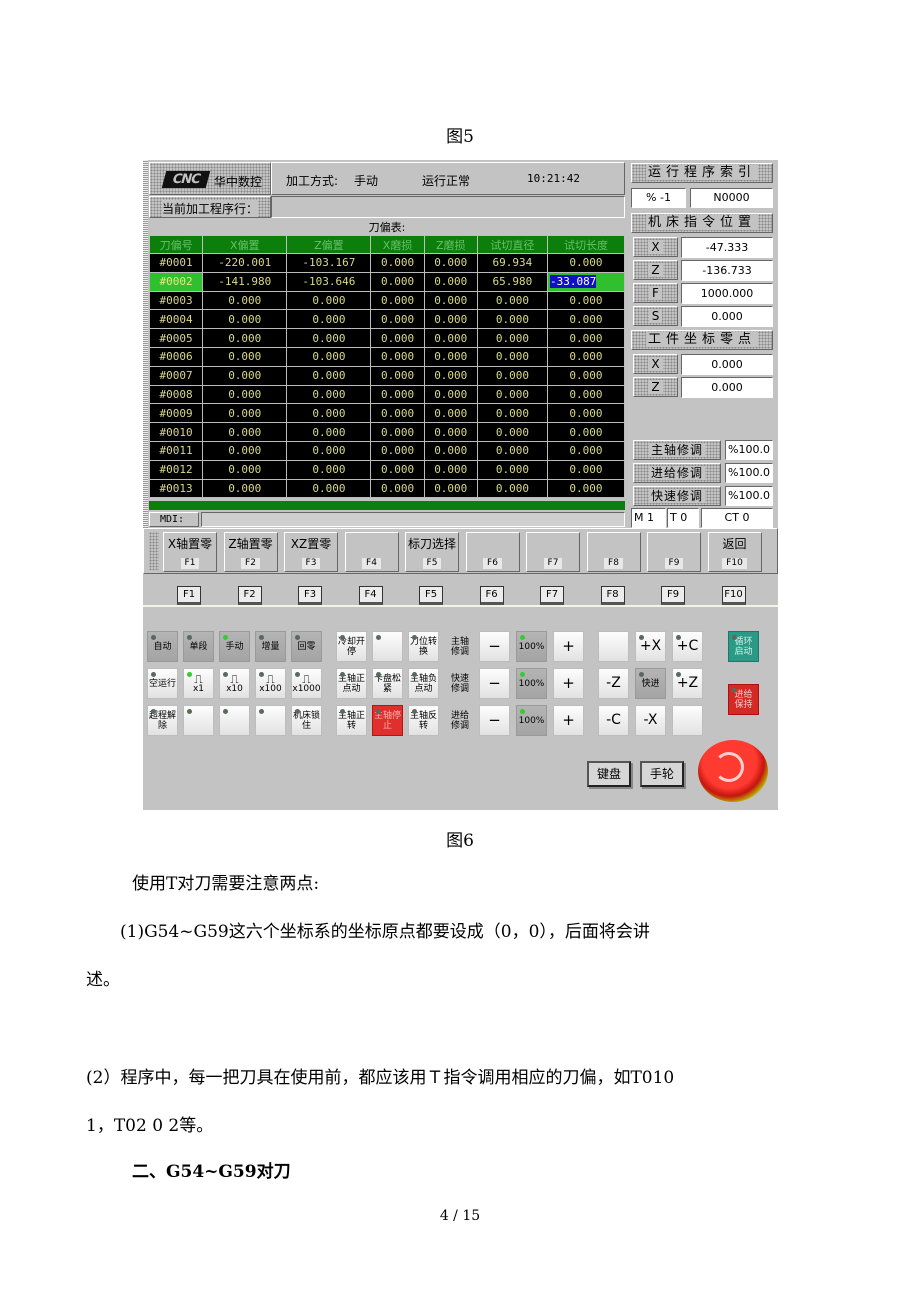  I want to click on spindle-button, so click(387, 646).